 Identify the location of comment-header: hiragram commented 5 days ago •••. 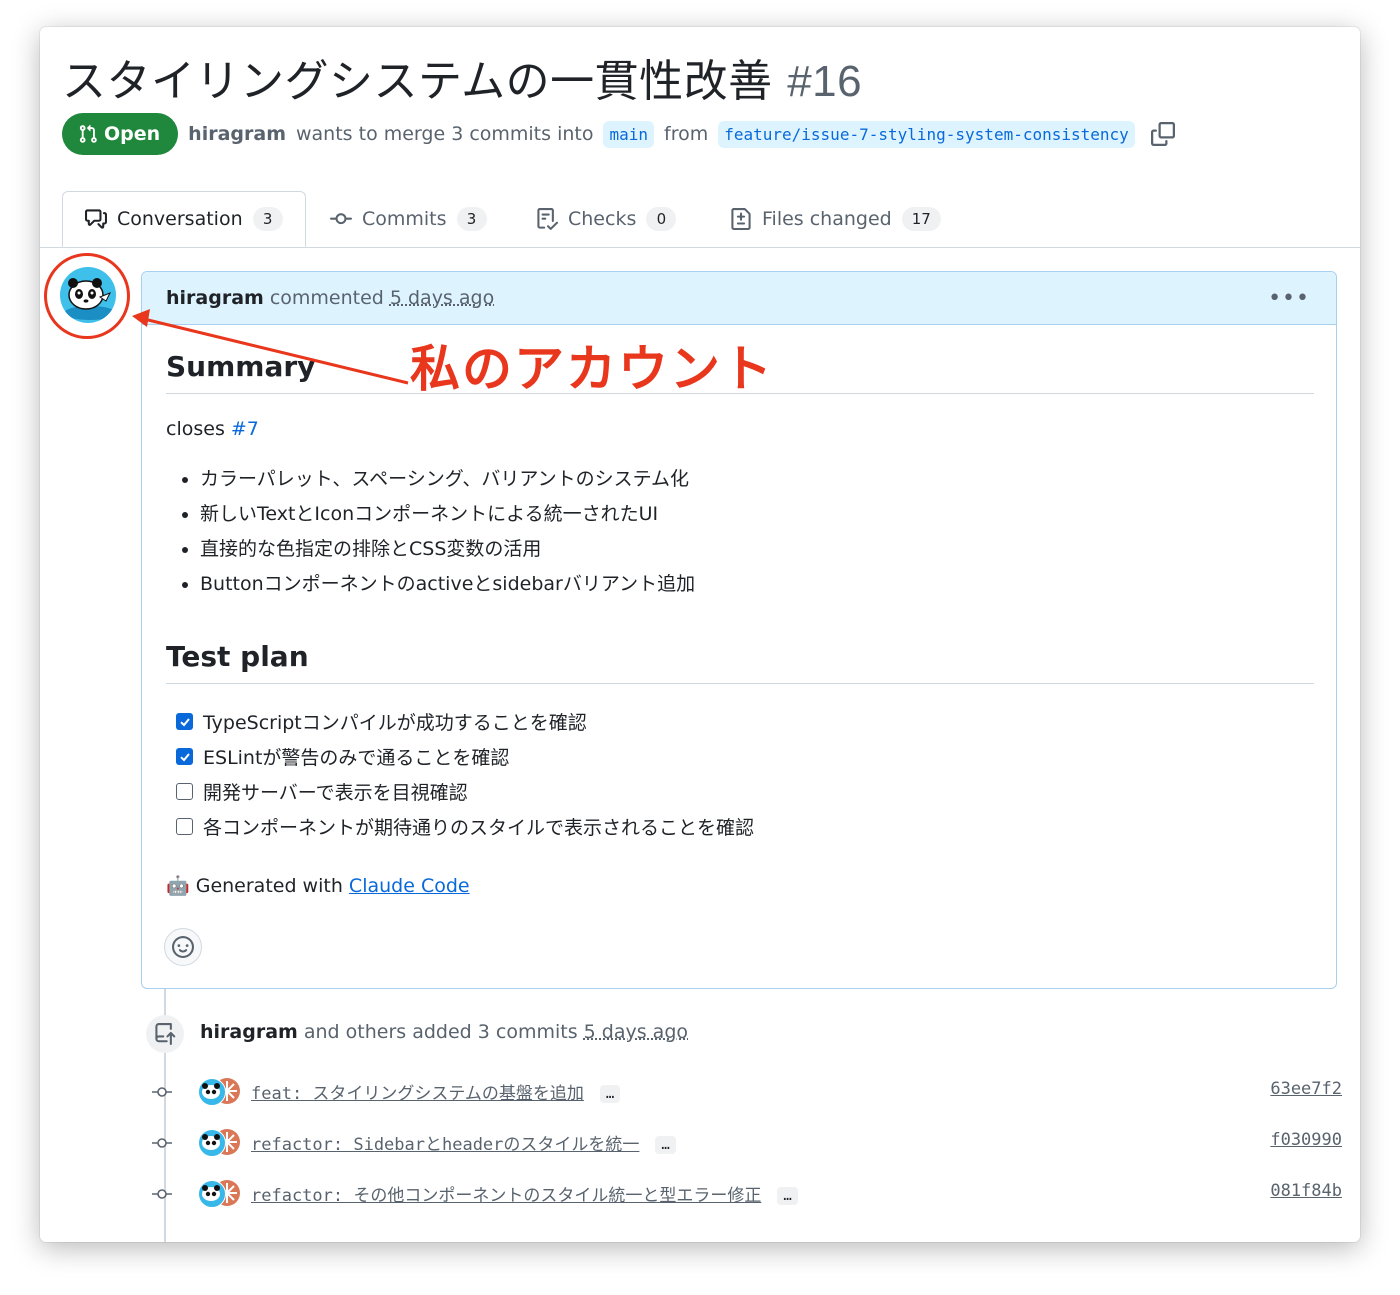
(739, 298).